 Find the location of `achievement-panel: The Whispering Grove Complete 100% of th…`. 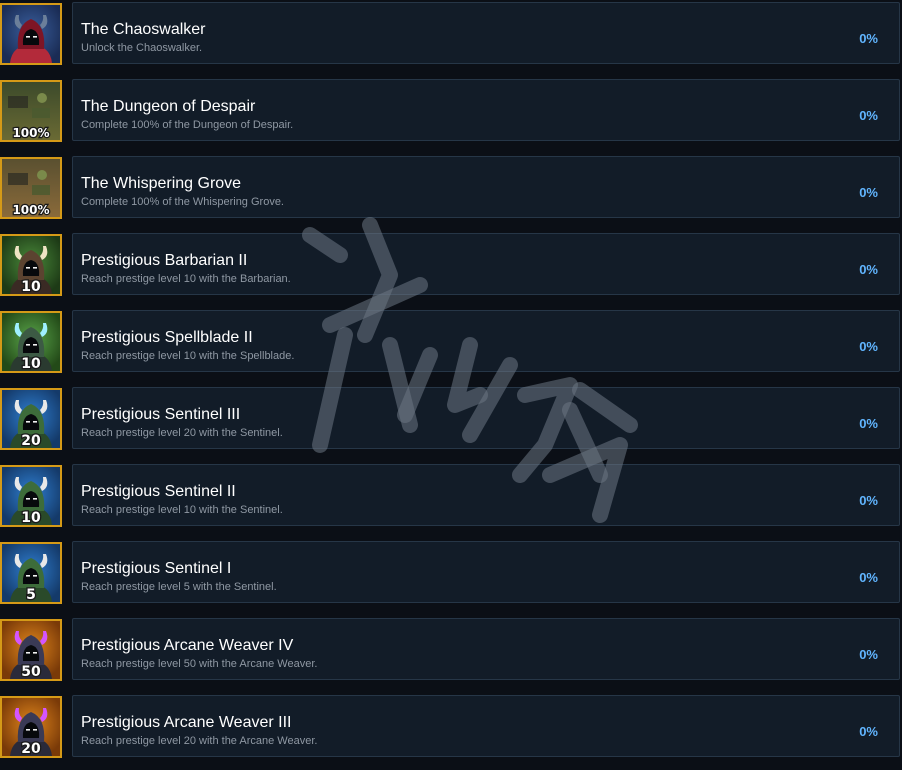

achievement-panel: The Whispering Grove Complete 100% of th… is located at coordinates (486, 187).